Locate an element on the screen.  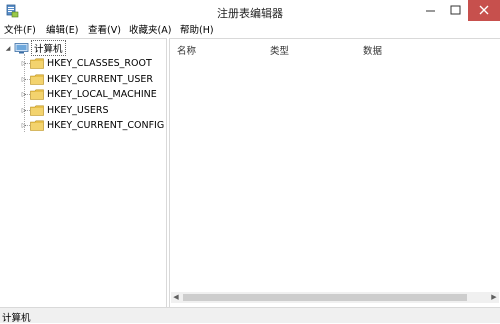
tree-item-label: HKEY_CURRENT_CONFIG is located at coordinates (106, 125).